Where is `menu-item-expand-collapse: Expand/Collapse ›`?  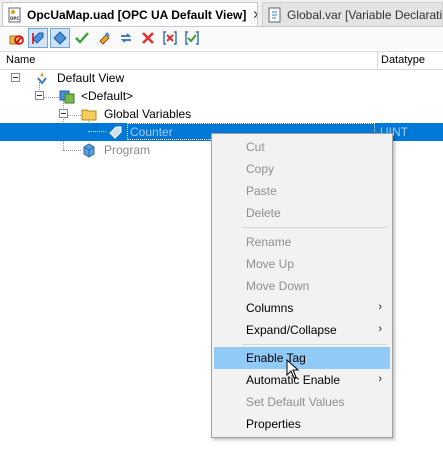
menu-item-expand-collapse: Expand/Collapse › is located at coordinates (302, 330).